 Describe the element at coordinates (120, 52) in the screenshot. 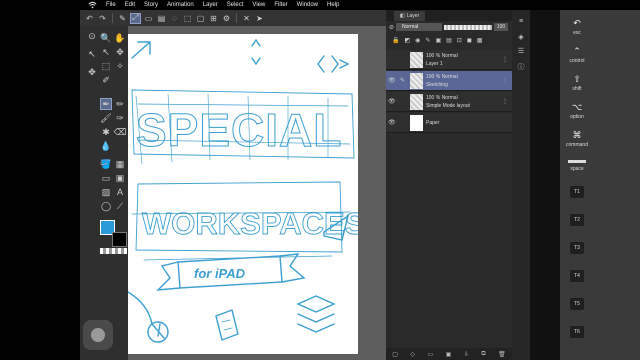

I see `move-layer-icon: ✥` at that location.